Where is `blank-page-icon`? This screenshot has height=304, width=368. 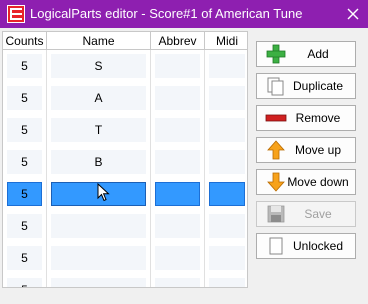 blank-page-icon is located at coordinates (276, 246).